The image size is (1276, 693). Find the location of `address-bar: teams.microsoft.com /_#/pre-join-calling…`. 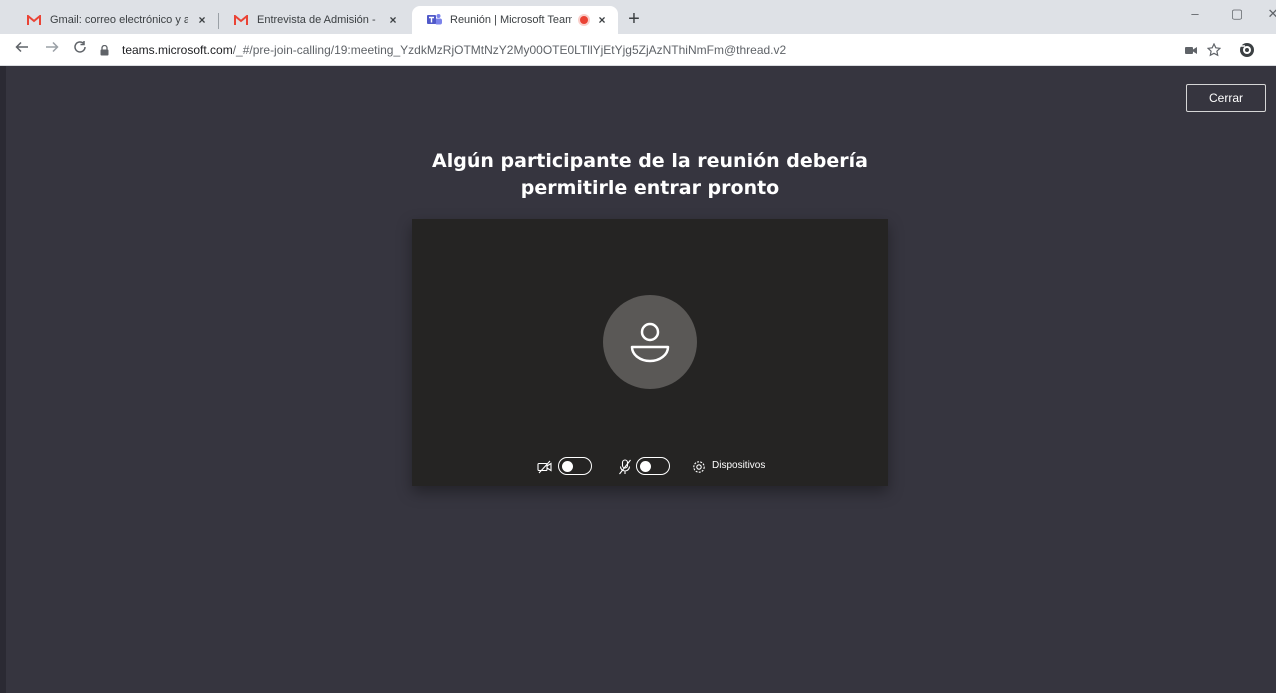

address-bar: teams.microsoft.com /_#/pre-join-calling… is located at coordinates (547, 50).